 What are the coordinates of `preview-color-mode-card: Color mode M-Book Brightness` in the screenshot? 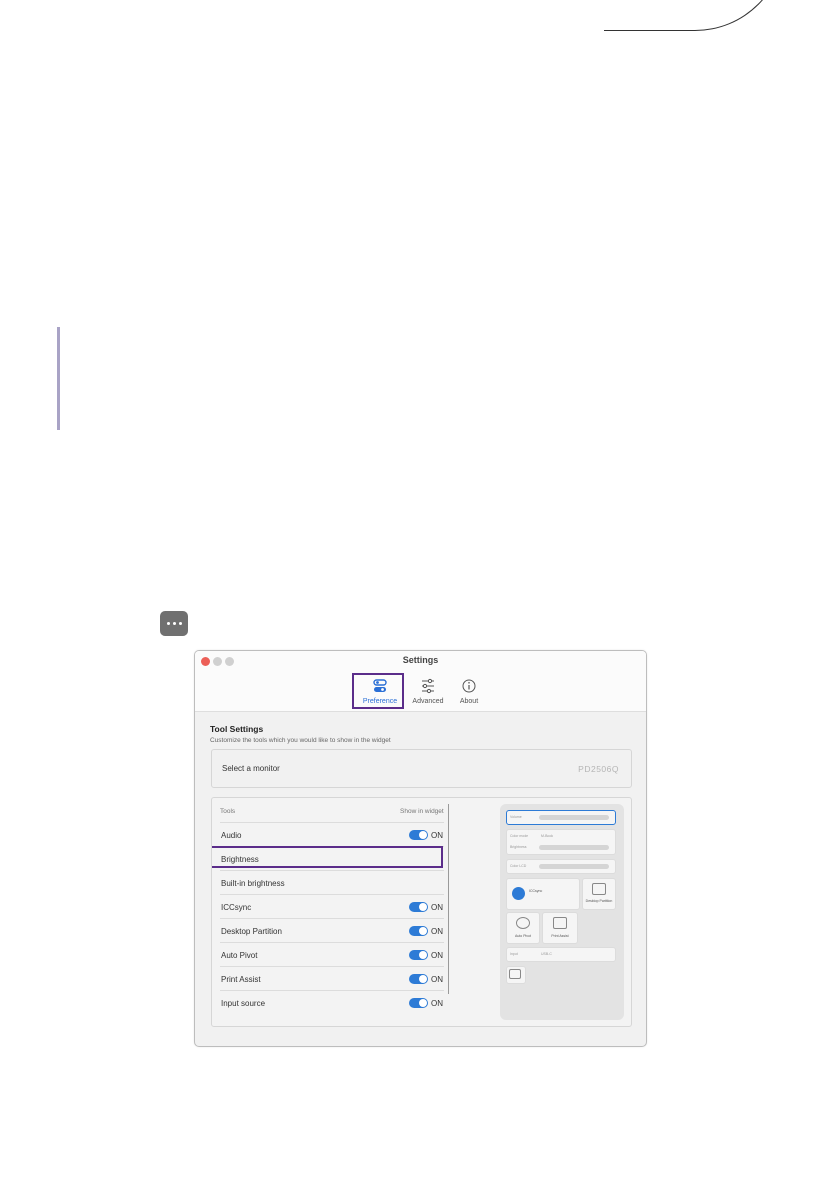 It's located at (561, 842).